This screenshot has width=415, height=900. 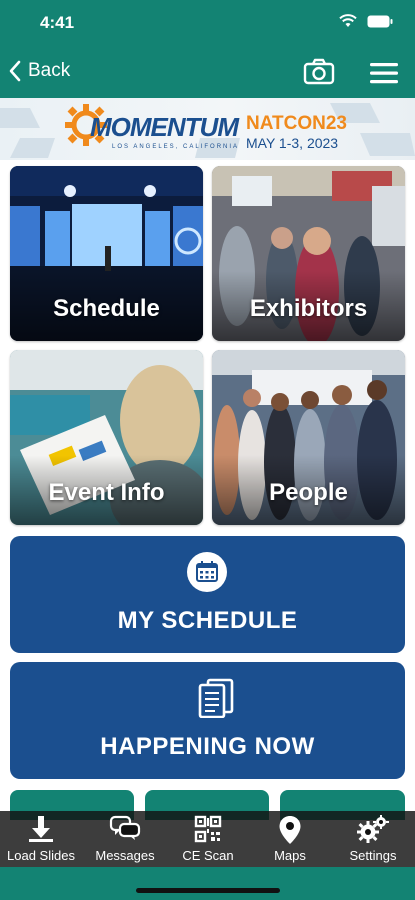 I want to click on tab-label: Load Slides, so click(x=41, y=855).